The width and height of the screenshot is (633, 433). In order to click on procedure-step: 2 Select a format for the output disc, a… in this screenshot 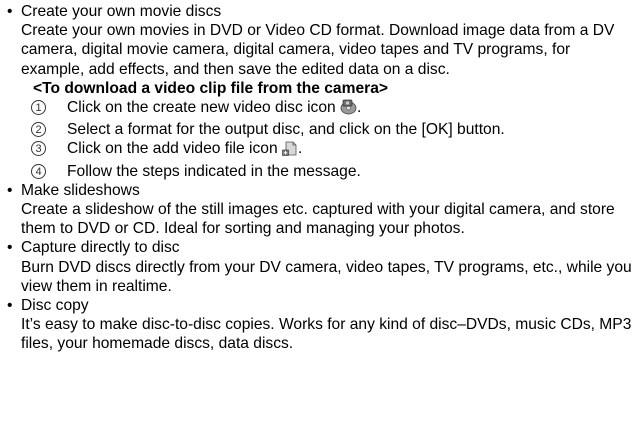, I will do `click(327, 129)`.